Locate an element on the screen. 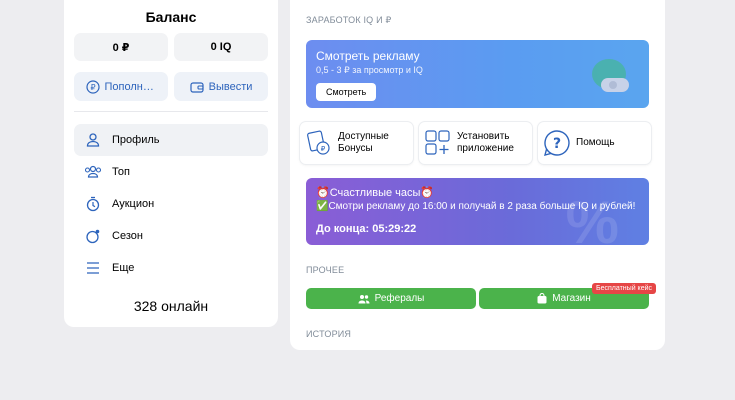 This screenshot has height=400, width=735. apps-icon is located at coordinates (438, 143).